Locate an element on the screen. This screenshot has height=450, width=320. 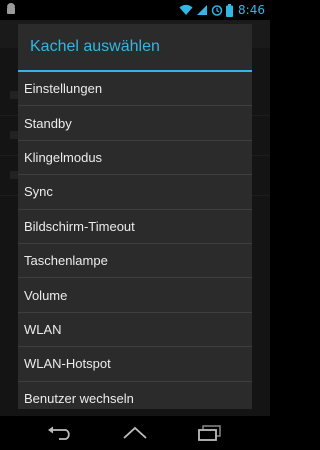
tile-item-label: WLAN is located at coordinates (43, 329).